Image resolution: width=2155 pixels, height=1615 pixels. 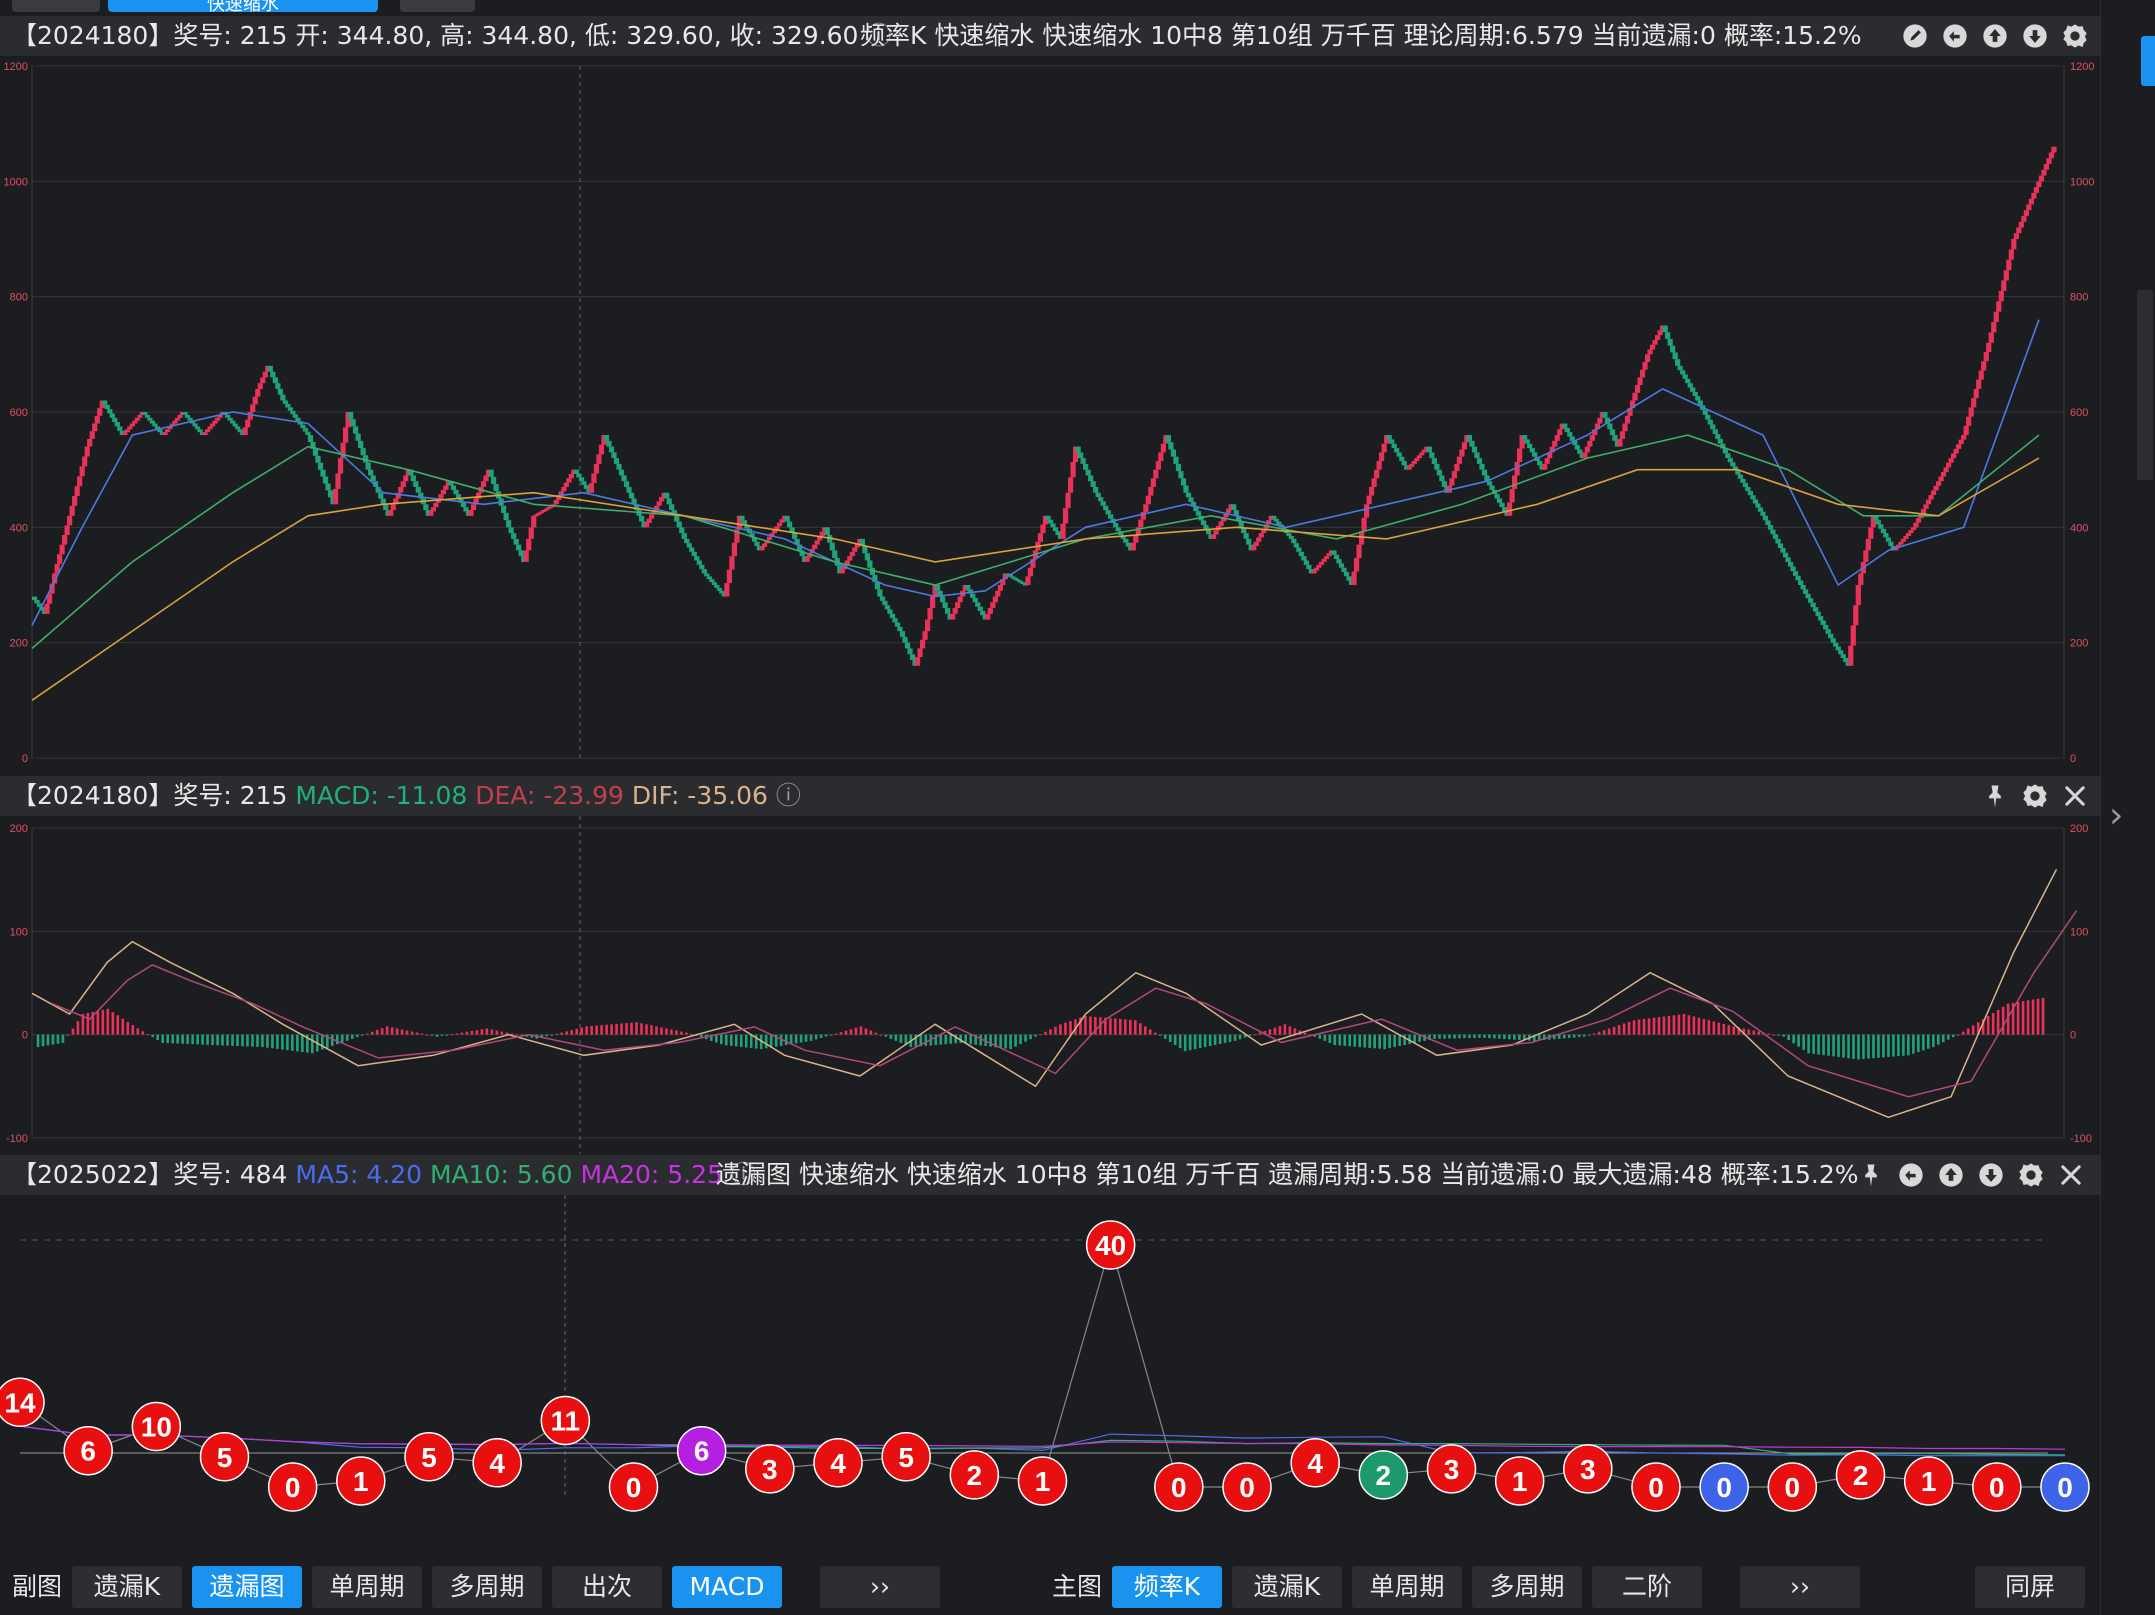 I want to click on tab-left, so click(x=56, y=6).